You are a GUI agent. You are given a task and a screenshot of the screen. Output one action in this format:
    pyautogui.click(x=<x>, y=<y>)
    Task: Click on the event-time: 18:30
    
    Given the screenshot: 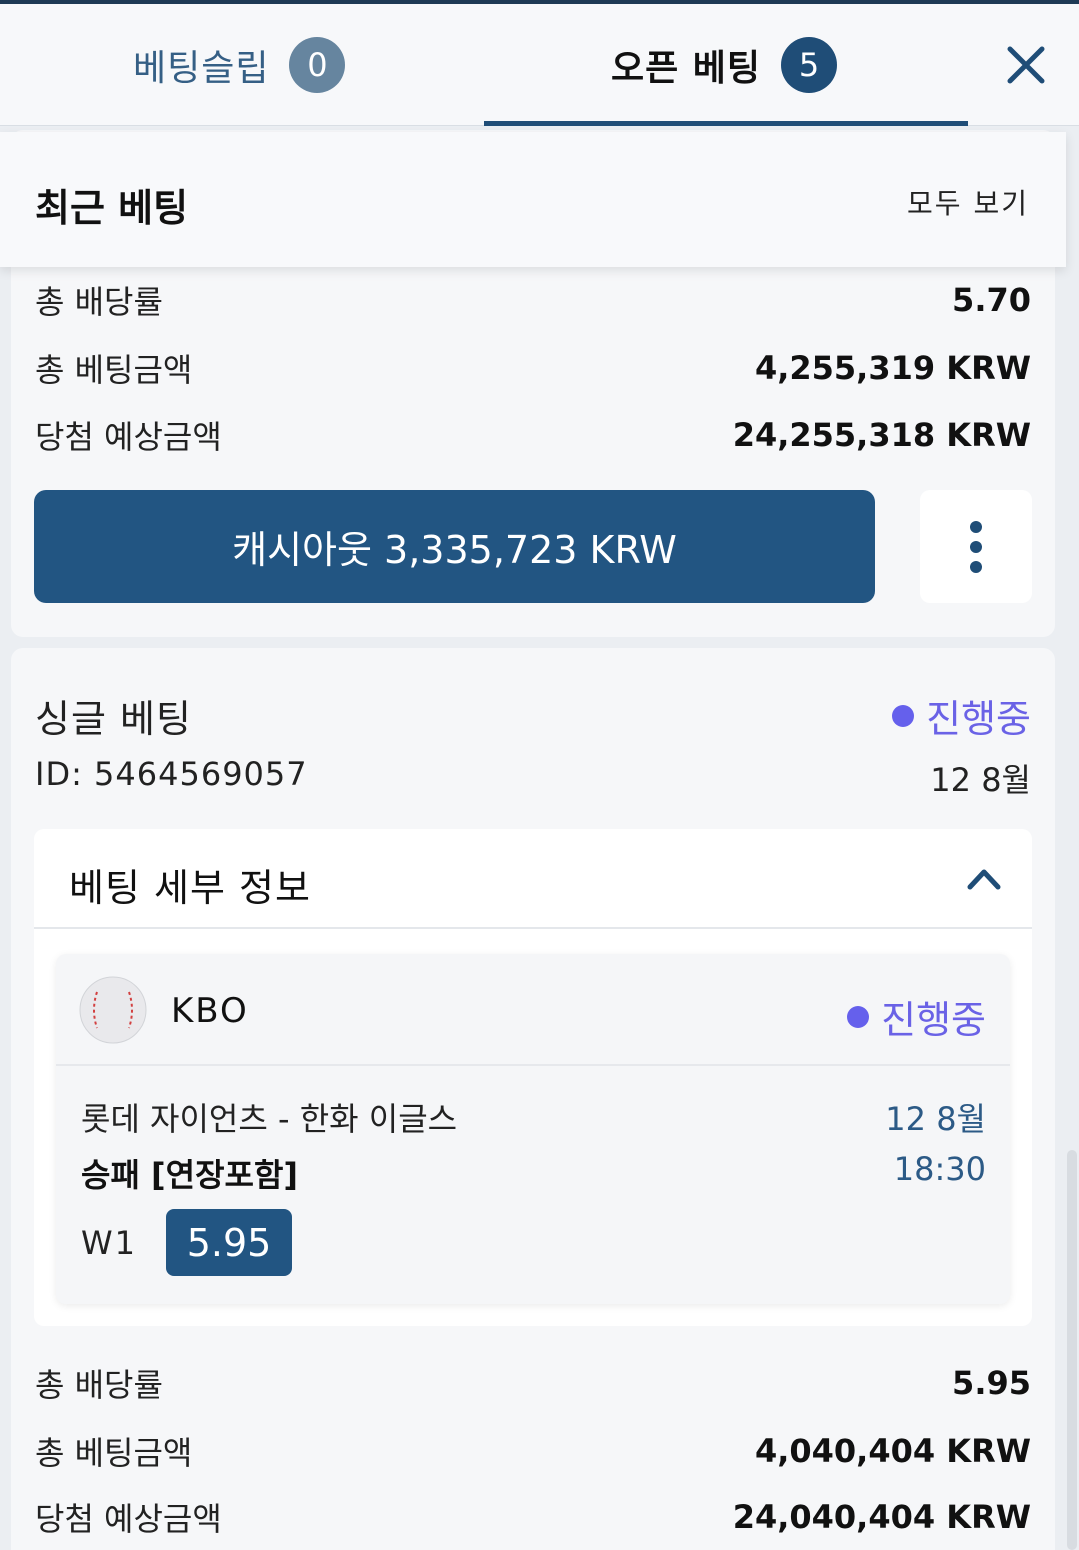 What is the action you would take?
    pyautogui.click(x=939, y=1169)
    